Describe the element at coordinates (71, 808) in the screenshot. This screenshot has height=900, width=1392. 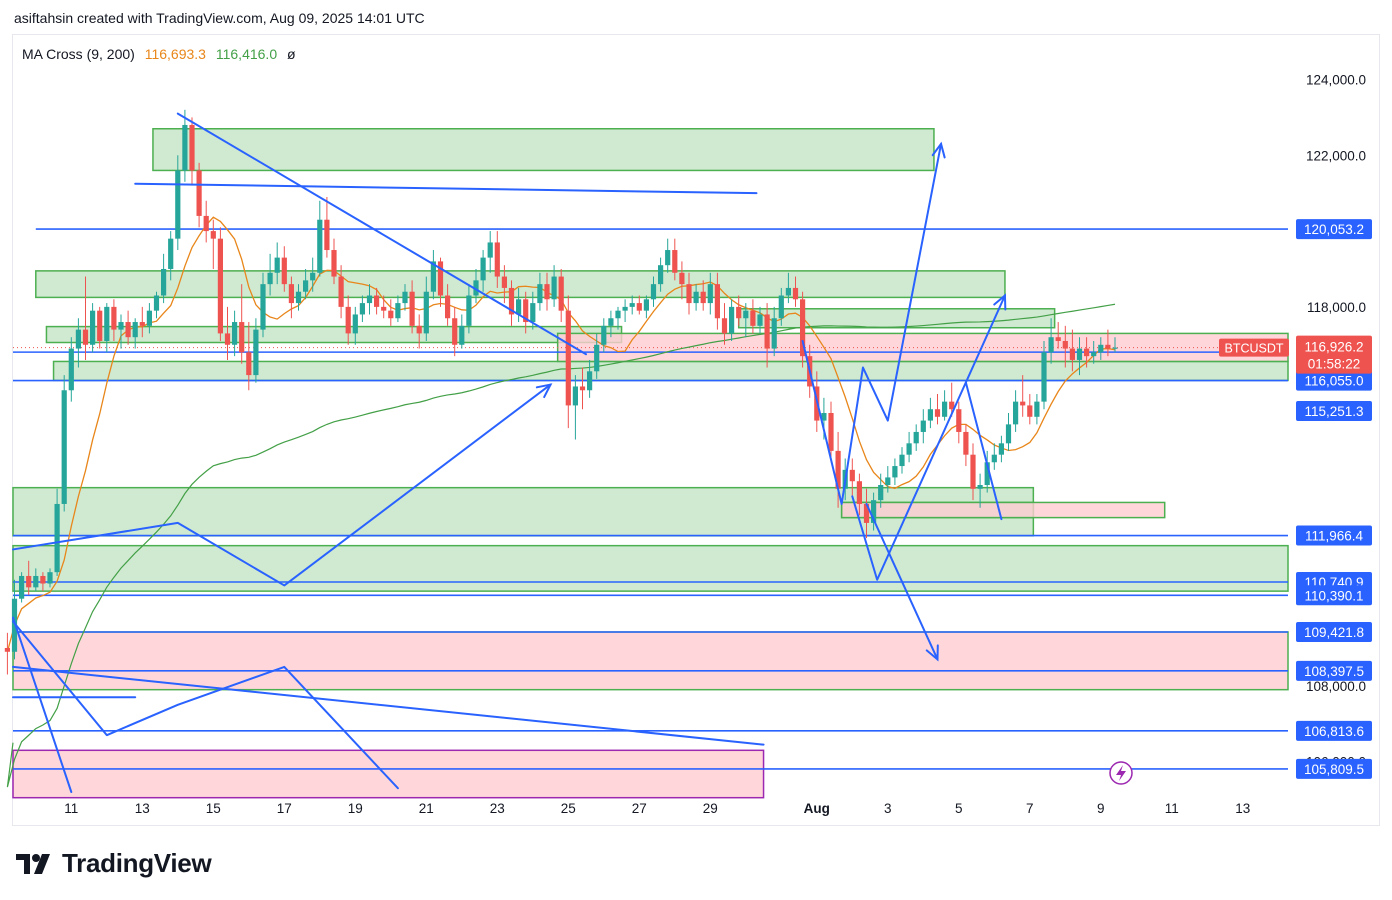
I see `x-tick-label: 11` at that location.